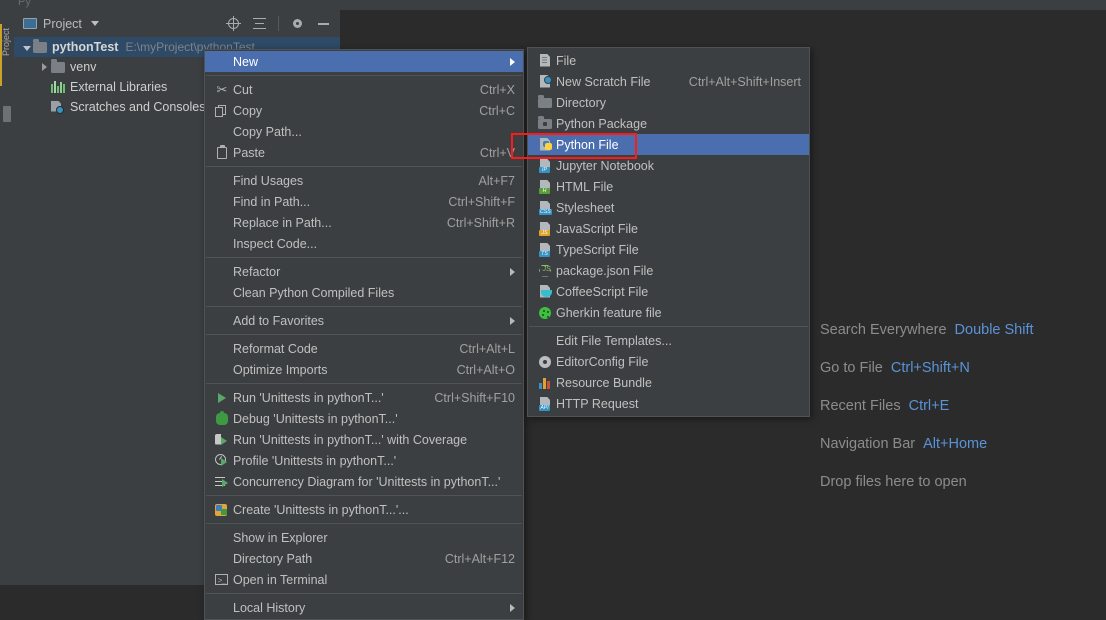 Image resolution: width=1106 pixels, height=620 pixels. Describe the element at coordinates (545, 249) in the screenshot. I see `ts-icon: TS` at that location.